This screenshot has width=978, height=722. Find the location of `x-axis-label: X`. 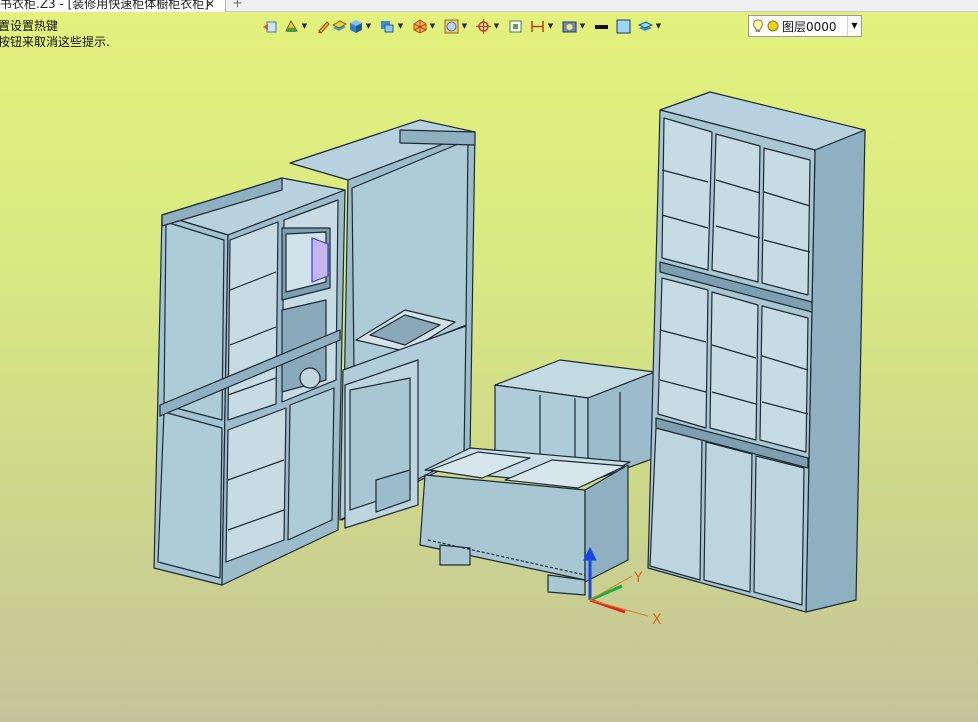

x-axis-label: X is located at coordinates (657, 620).